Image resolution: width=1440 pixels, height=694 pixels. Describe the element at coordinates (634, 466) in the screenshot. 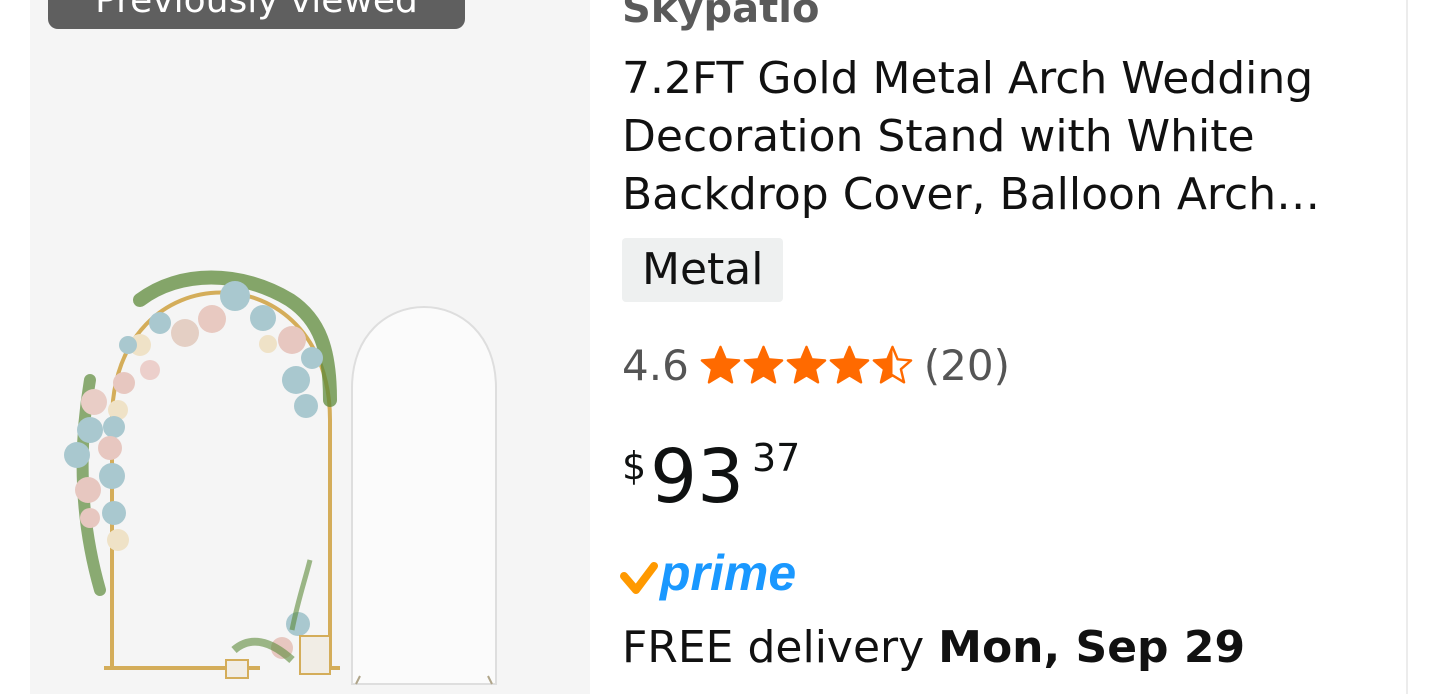

I see `price-currency: $` at that location.